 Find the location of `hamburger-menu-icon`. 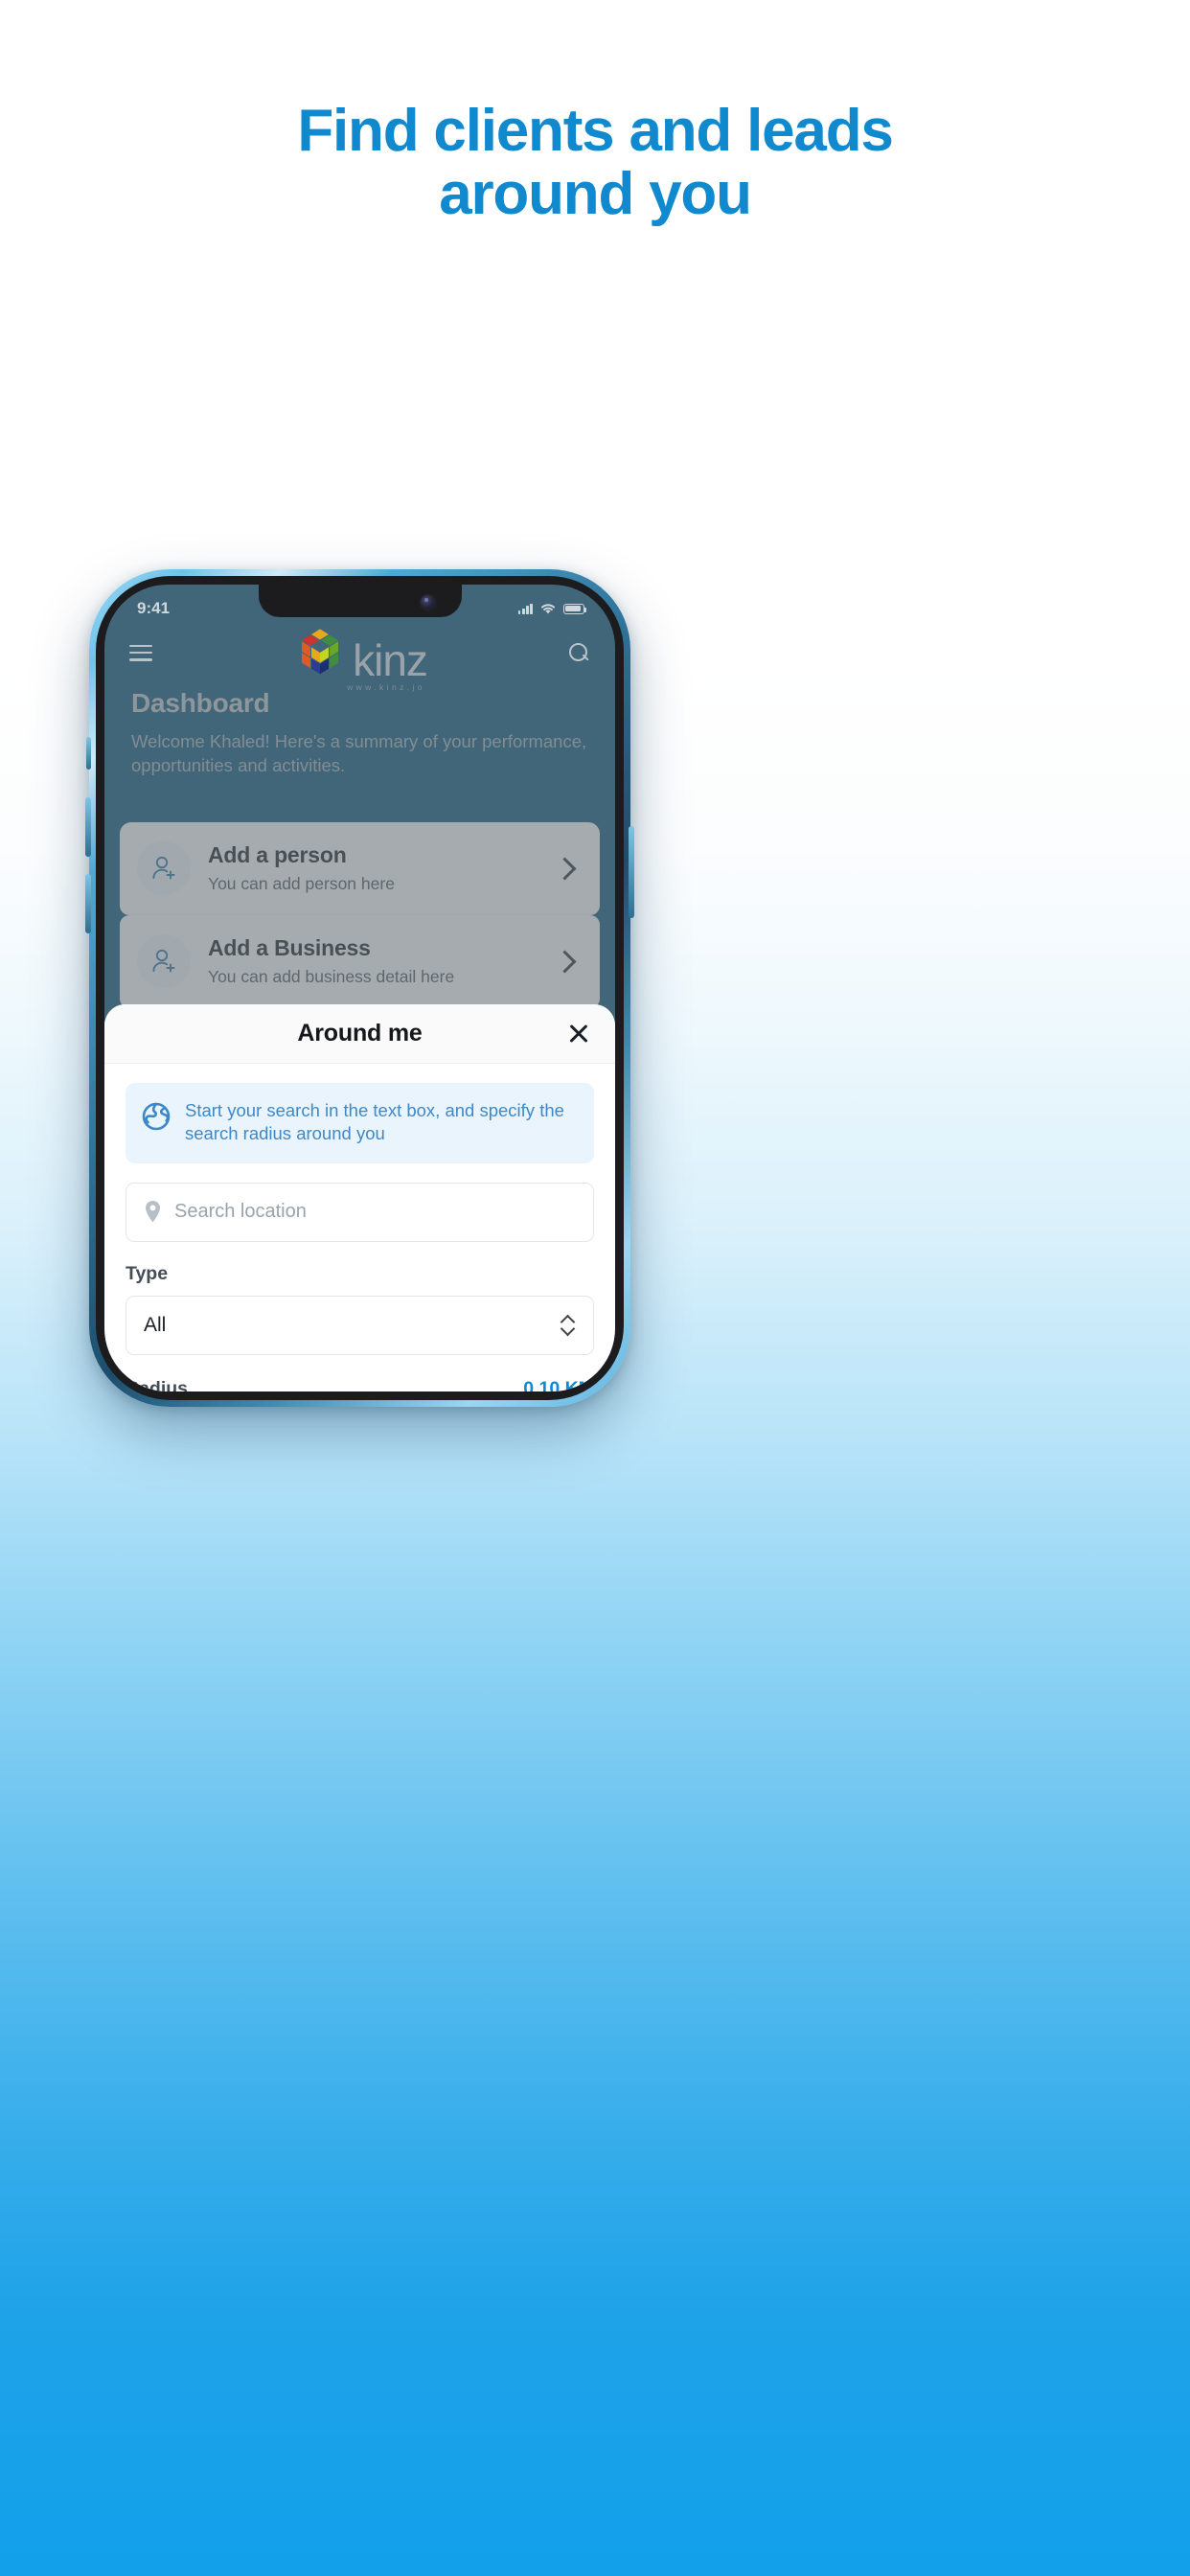

hamburger-menu-icon is located at coordinates (140, 652).